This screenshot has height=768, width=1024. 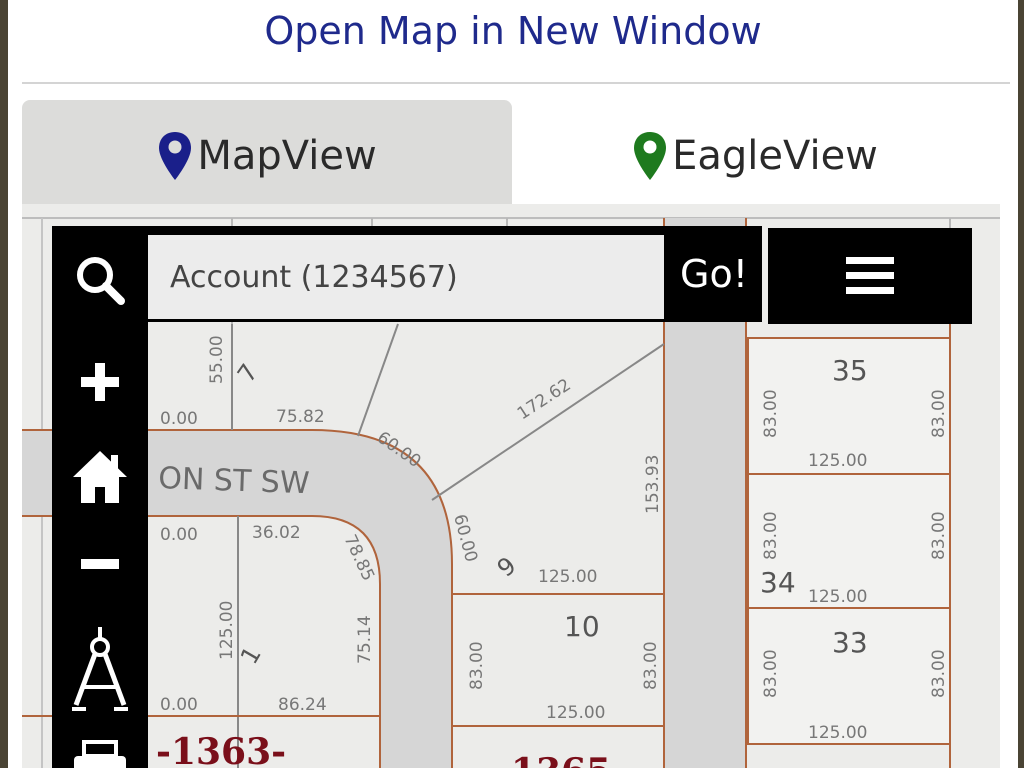 I want to click on open-map-new-window-link: Open Map in New Window, so click(x=513, y=31).